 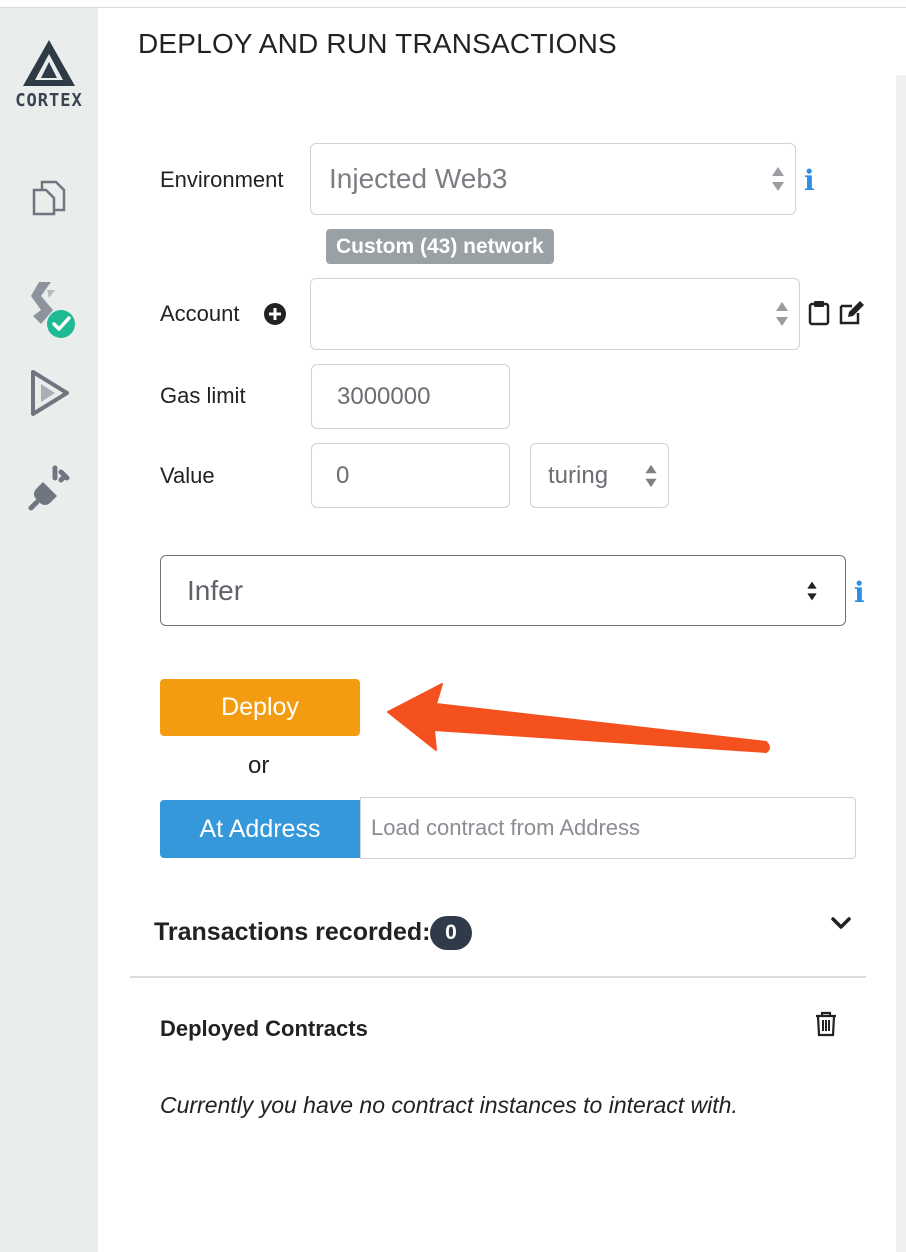 I want to click on account-select, so click(x=555, y=314).